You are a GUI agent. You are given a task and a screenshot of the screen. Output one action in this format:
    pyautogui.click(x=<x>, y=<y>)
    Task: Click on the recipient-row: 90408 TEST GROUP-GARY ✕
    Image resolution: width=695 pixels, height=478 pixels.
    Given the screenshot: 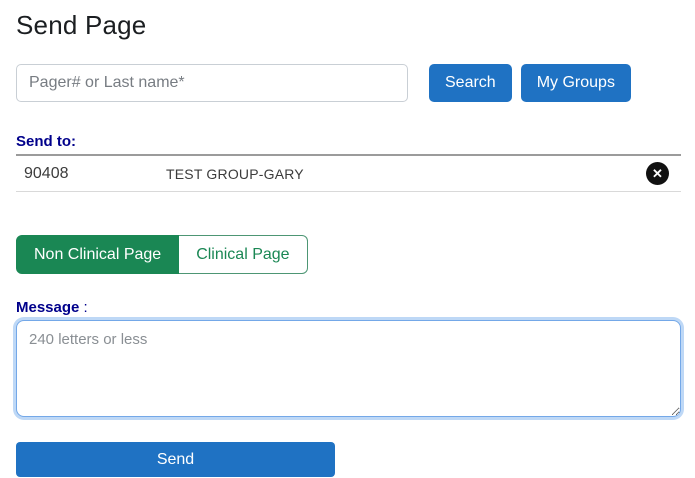 What is the action you would take?
    pyautogui.click(x=348, y=174)
    